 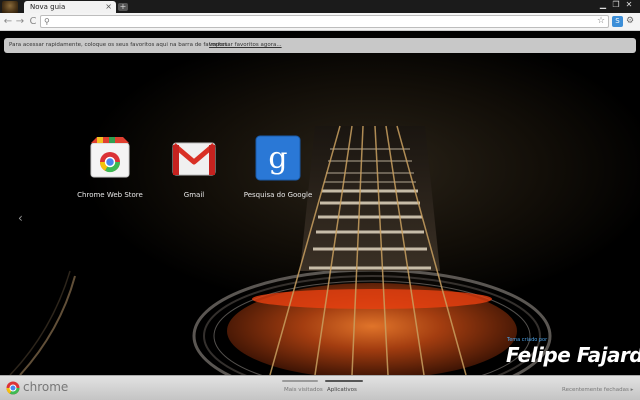 I want to click on bookmark-star-icon: ☆, so click(x=601, y=21).